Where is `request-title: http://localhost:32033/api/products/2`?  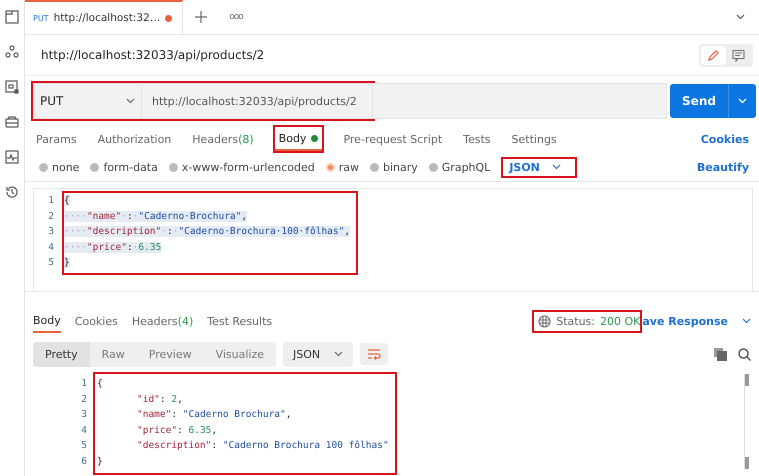 request-title: http://localhost:32033/api/products/2 is located at coordinates (152, 55).